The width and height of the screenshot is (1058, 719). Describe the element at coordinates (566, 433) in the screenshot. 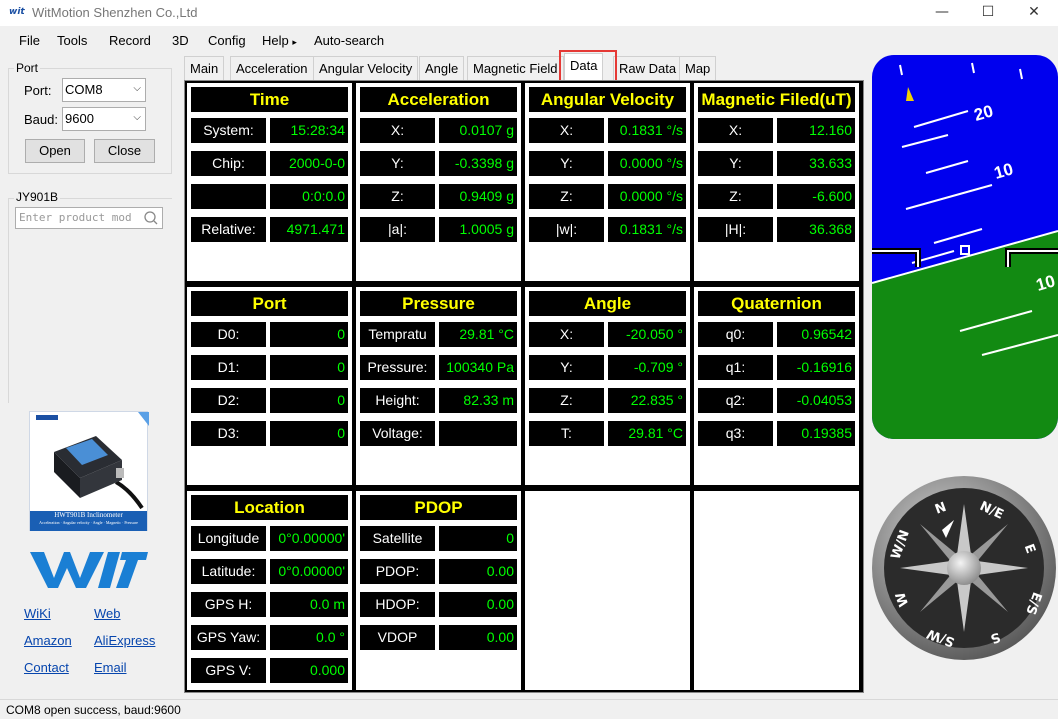

I see `angle-label: T:` at that location.